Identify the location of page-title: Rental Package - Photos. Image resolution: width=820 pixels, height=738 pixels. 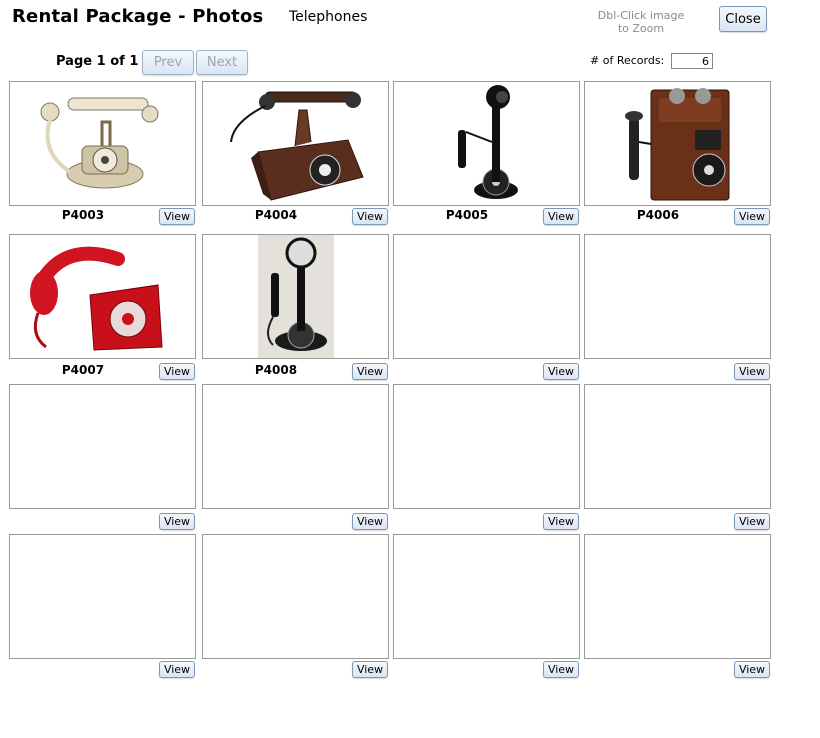
(138, 16).